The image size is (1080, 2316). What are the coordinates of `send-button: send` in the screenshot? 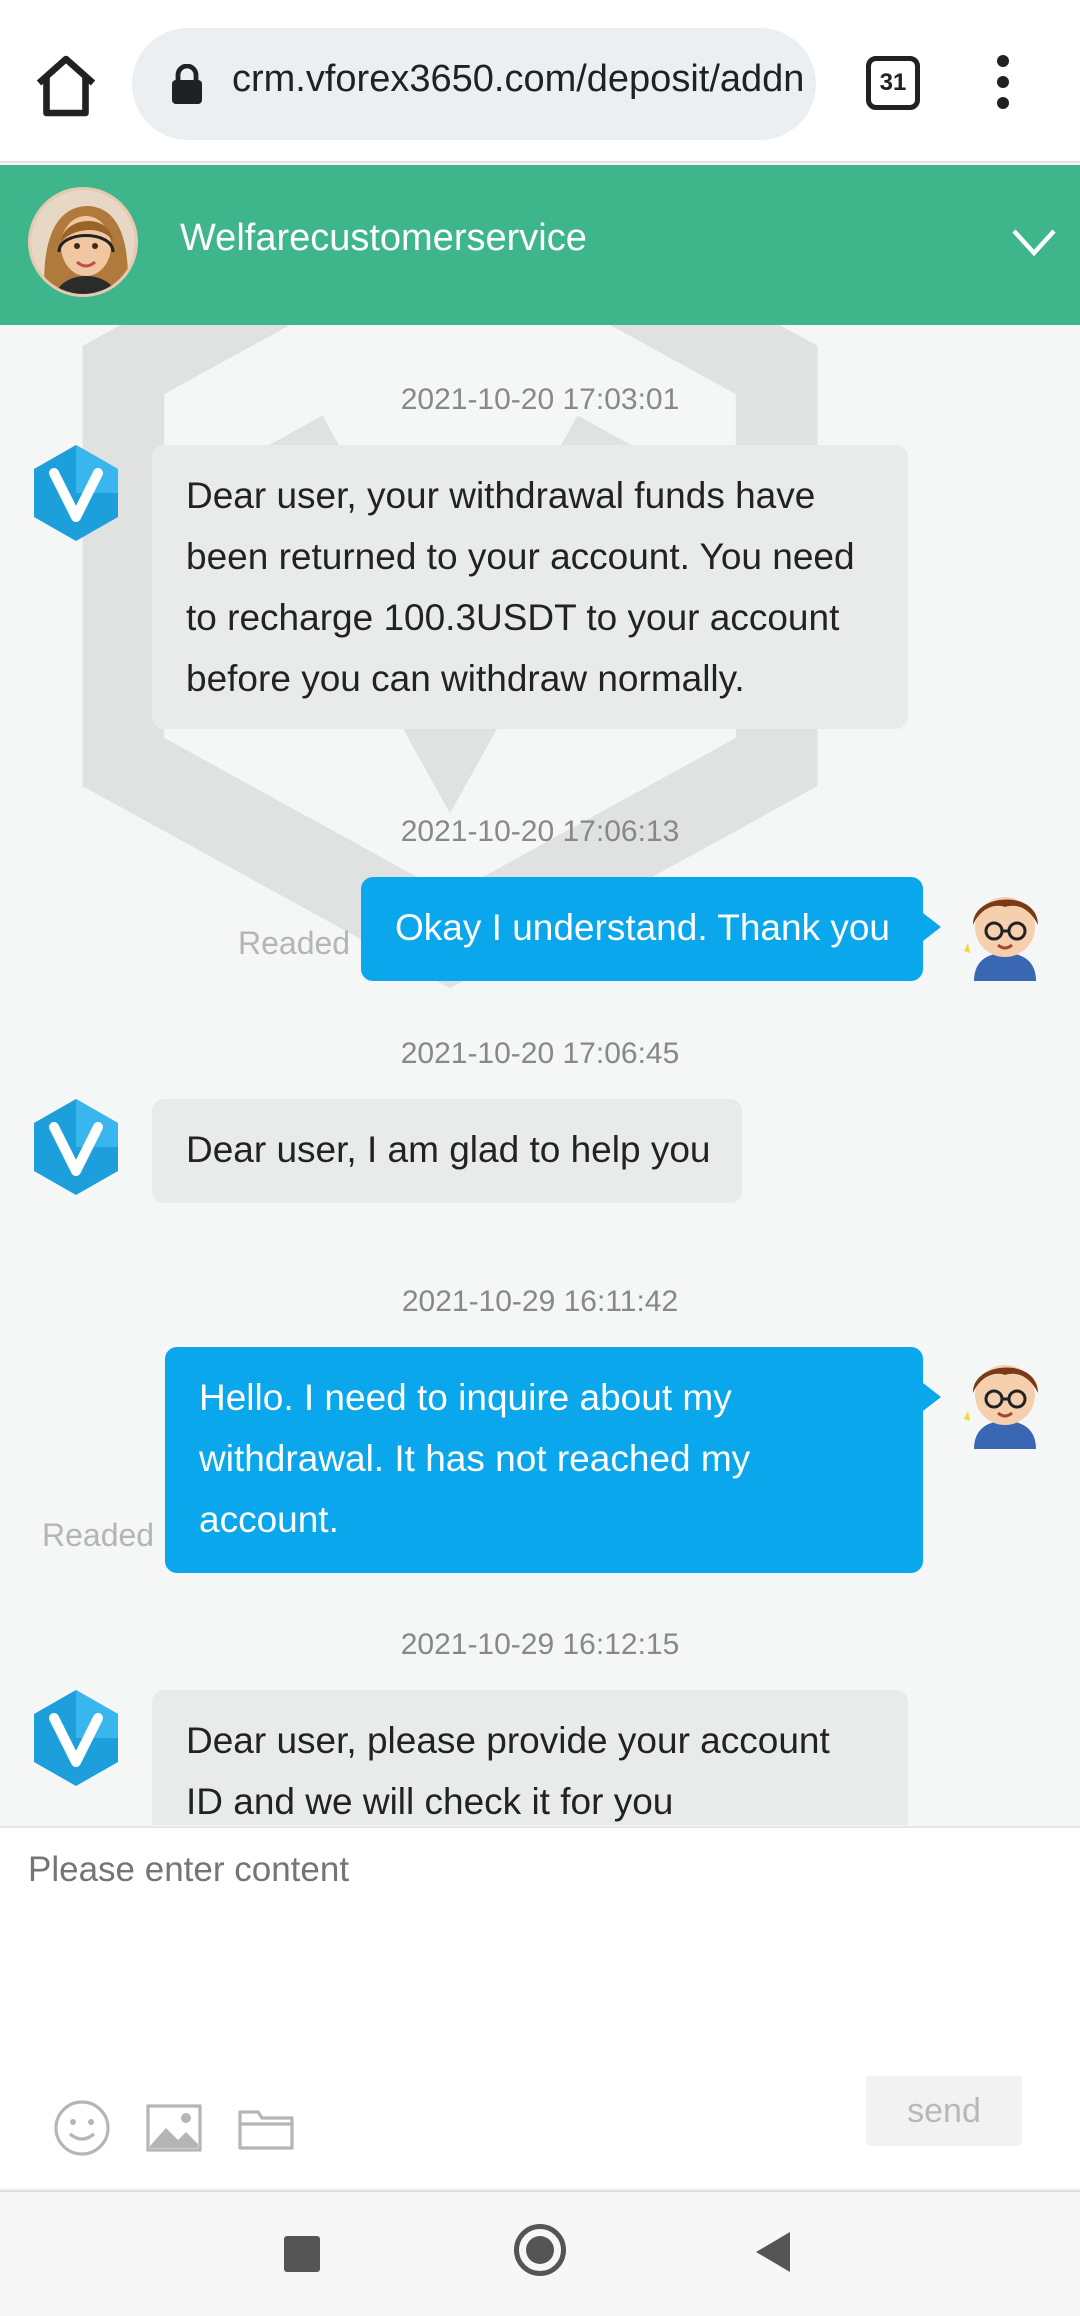 It's located at (944, 2111).